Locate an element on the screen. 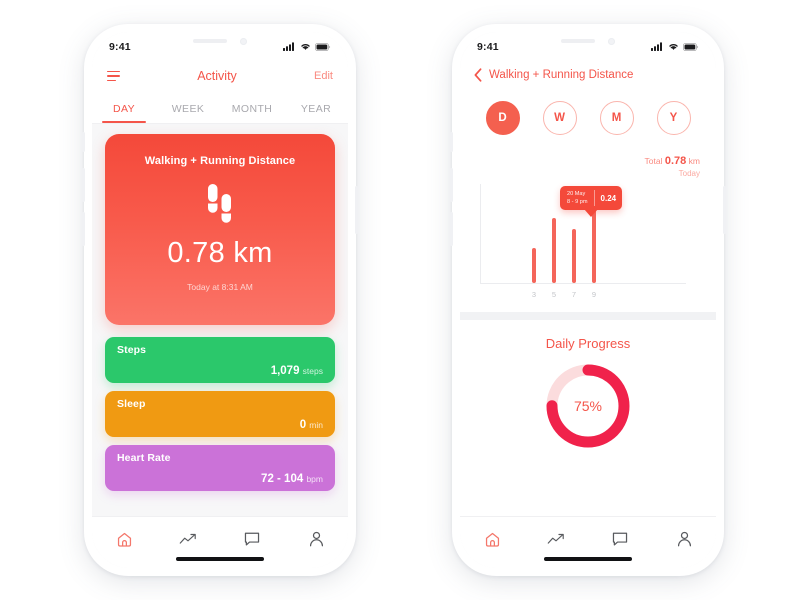 The image size is (800, 600). stat-row-sleep: Sleep 0 min is located at coordinates (220, 414).